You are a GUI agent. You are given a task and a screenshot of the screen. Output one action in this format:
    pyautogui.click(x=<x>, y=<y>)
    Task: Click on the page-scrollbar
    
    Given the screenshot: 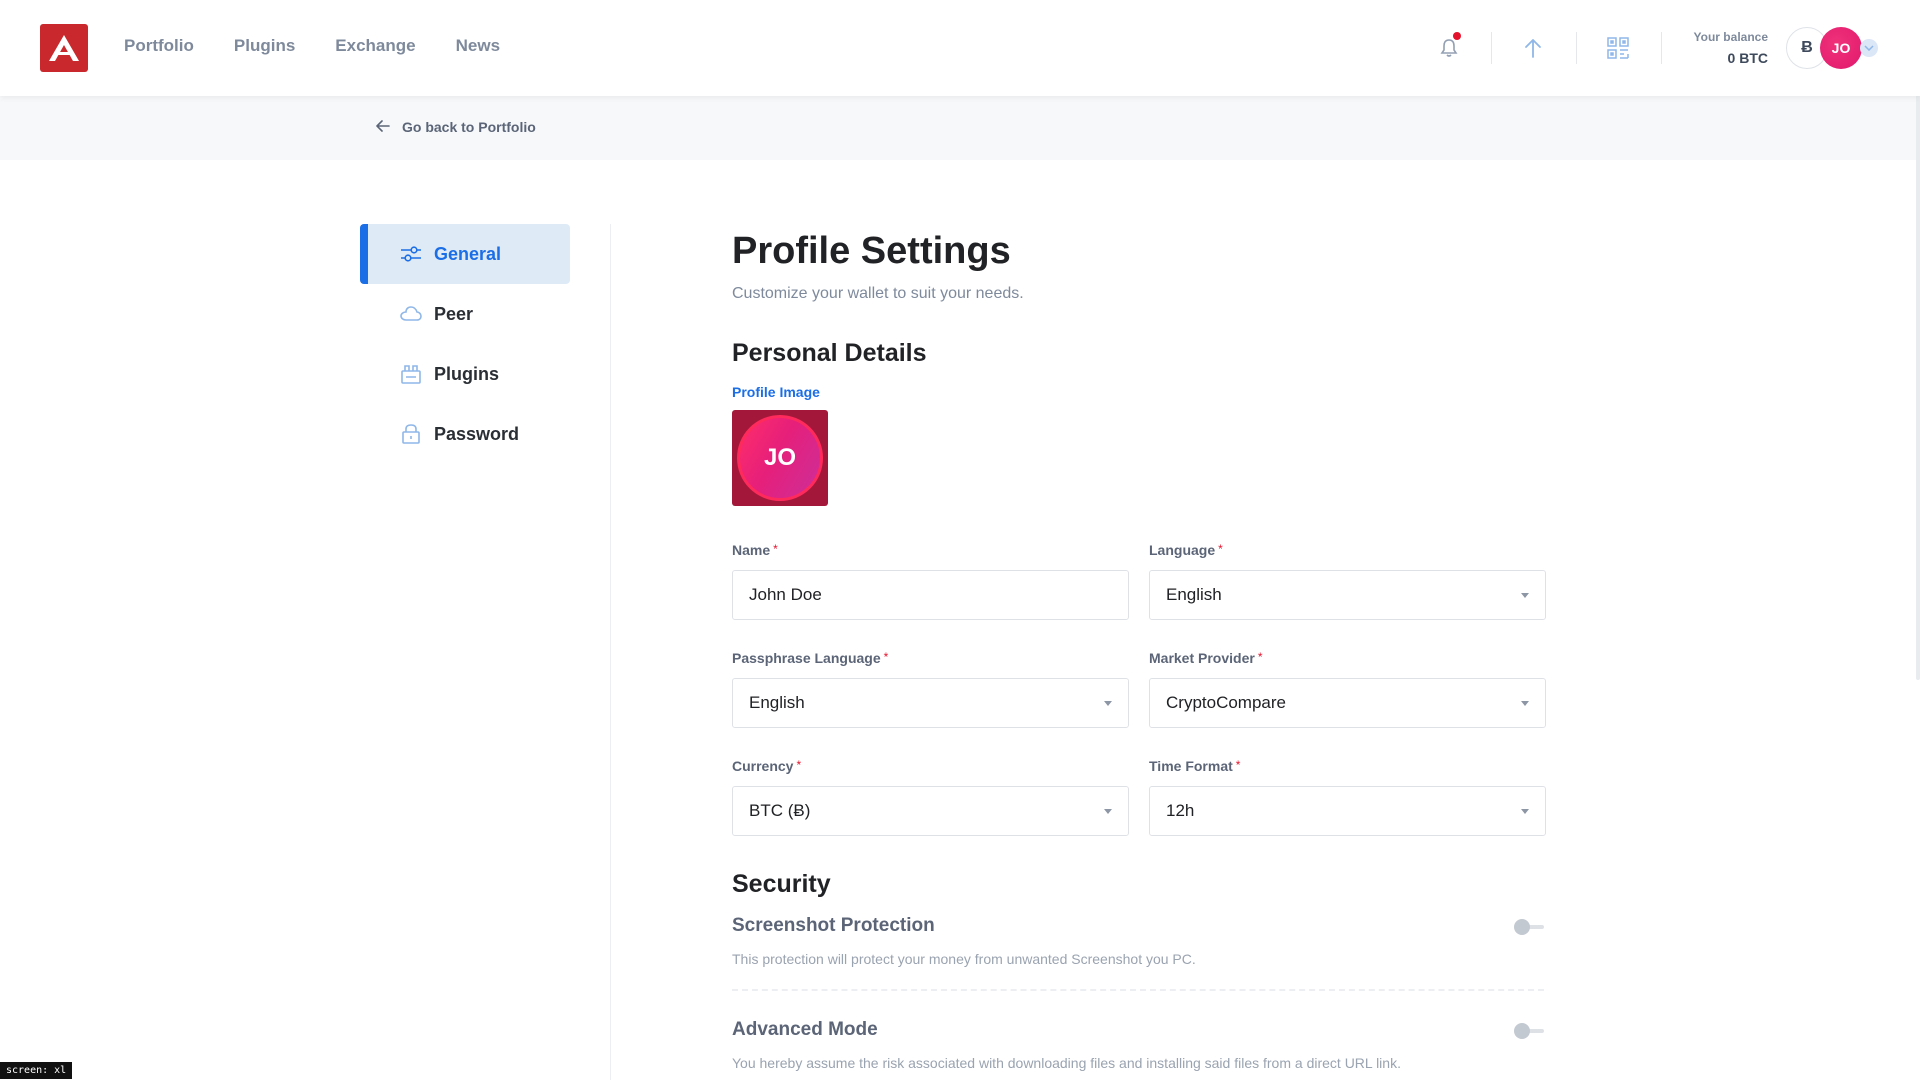 What is the action you would take?
    pyautogui.click(x=1918, y=340)
    